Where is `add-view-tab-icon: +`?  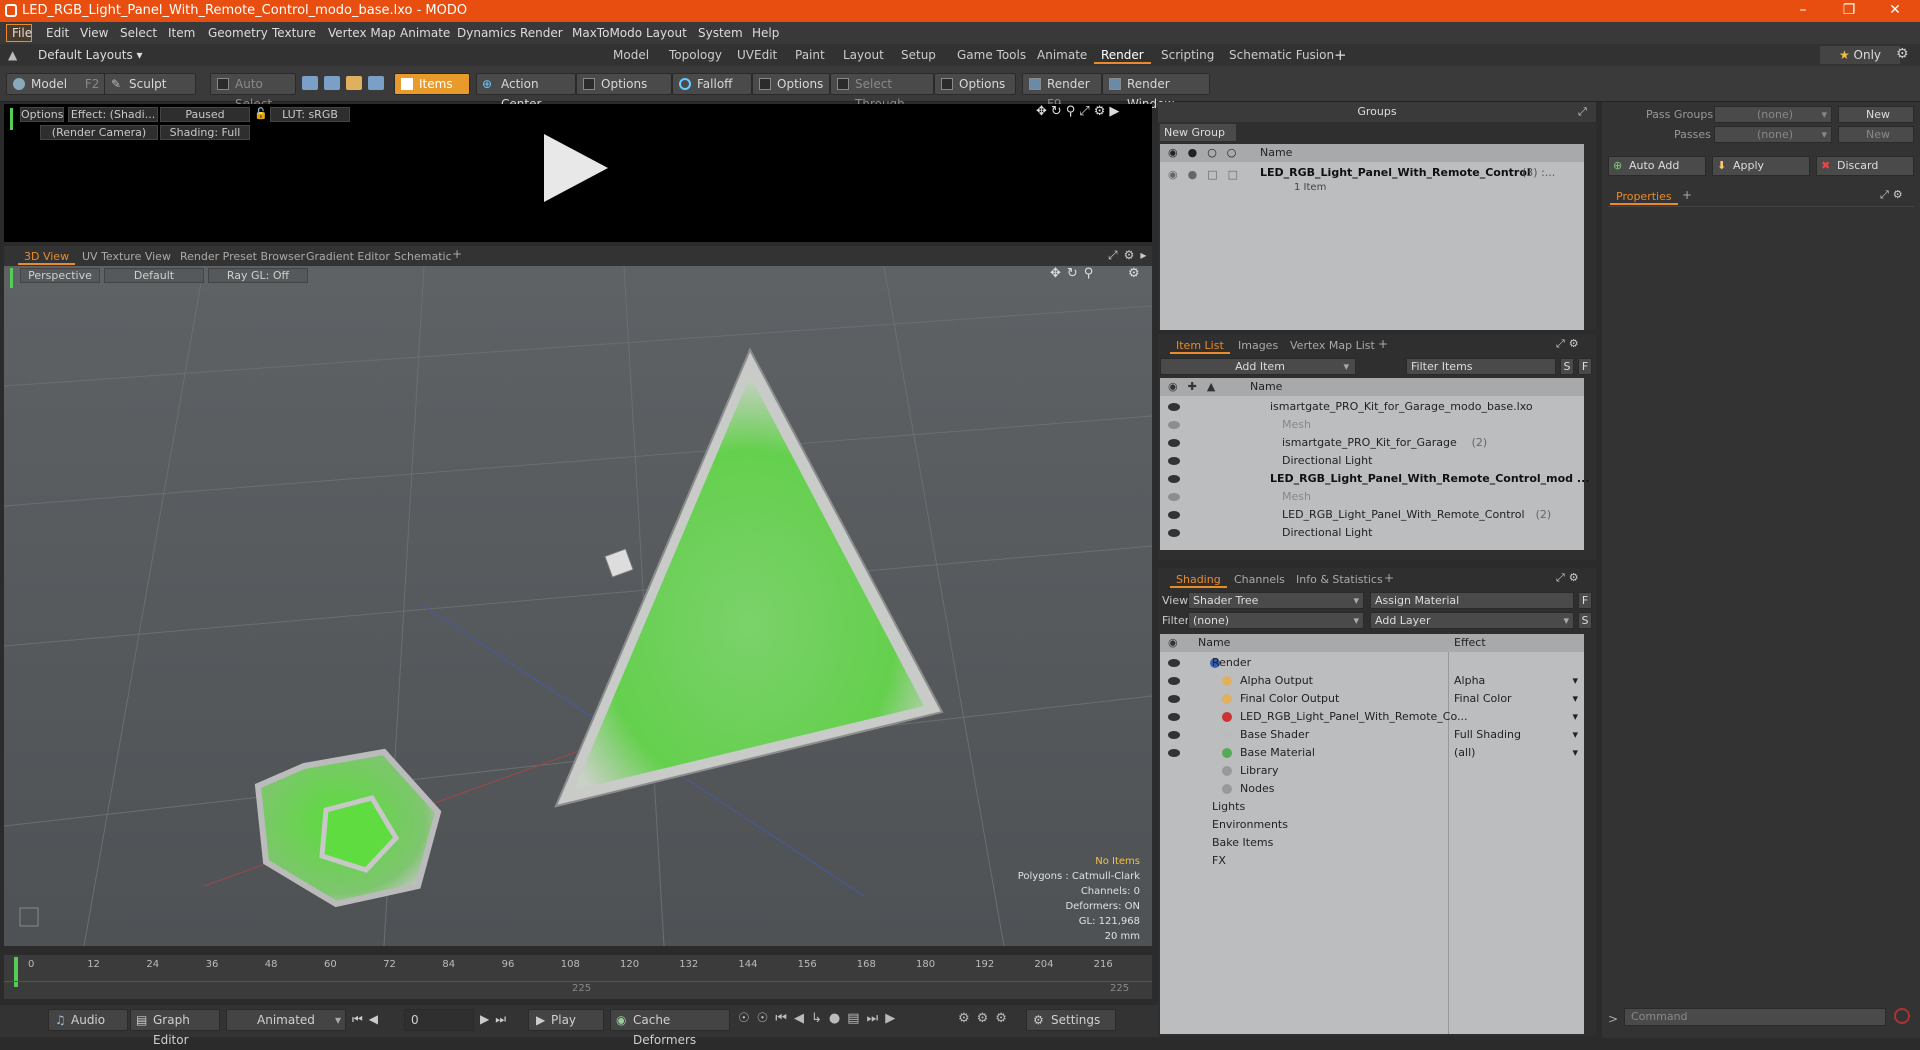
add-view-tab-icon: + is located at coordinates (457, 254).